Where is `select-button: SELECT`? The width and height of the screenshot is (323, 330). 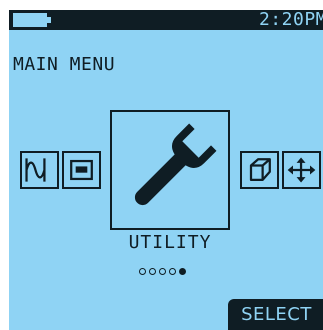
select-button: SELECT is located at coordinates (275, 314).